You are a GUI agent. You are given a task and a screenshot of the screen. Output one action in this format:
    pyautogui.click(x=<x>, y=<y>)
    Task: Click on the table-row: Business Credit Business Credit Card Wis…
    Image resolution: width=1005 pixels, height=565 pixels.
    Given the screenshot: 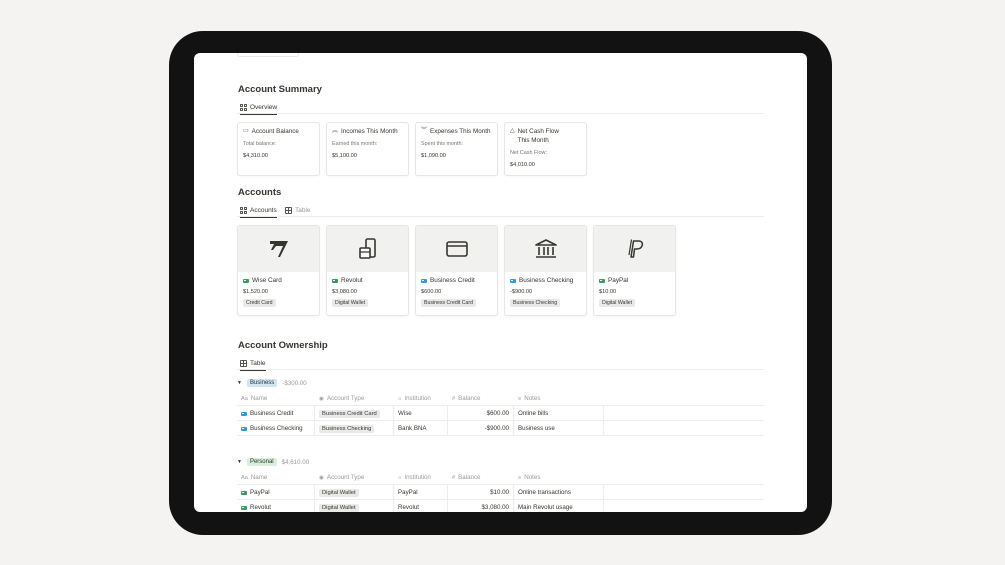 What is the action you would take?
    pyautogui.click(x=500, y=413)
    